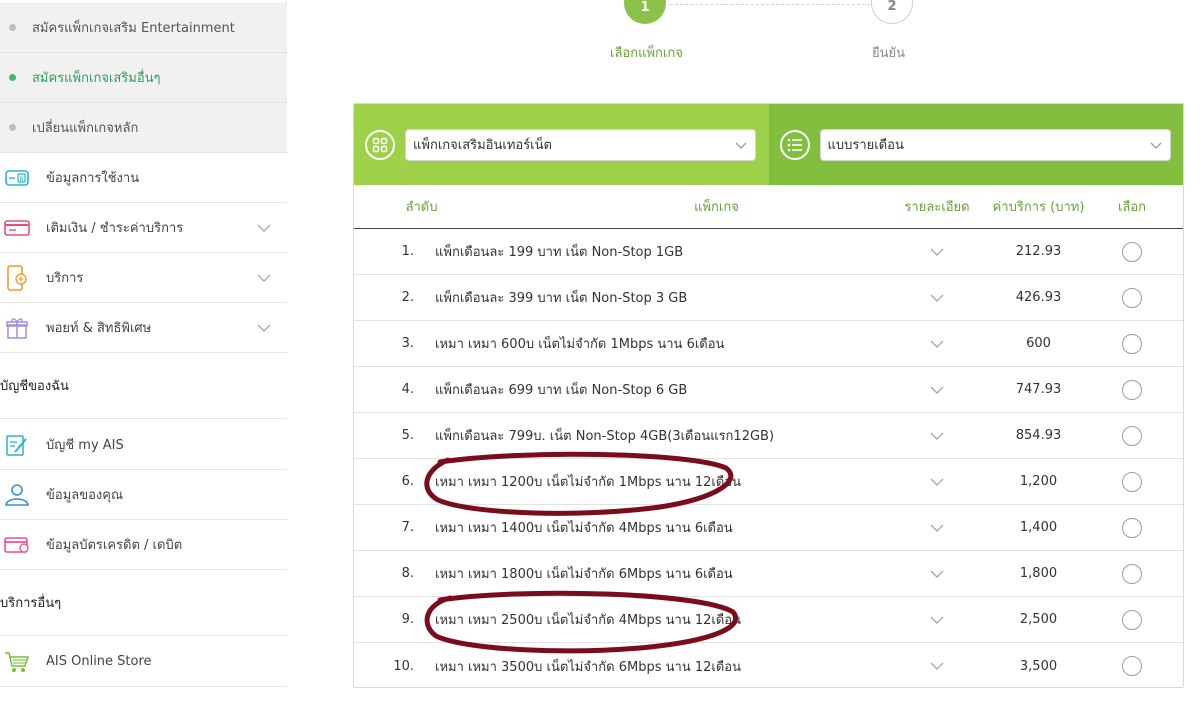  Describe the element at coordinates (407, 343) in the screenshot. I see `row-number: 3.` at that location.